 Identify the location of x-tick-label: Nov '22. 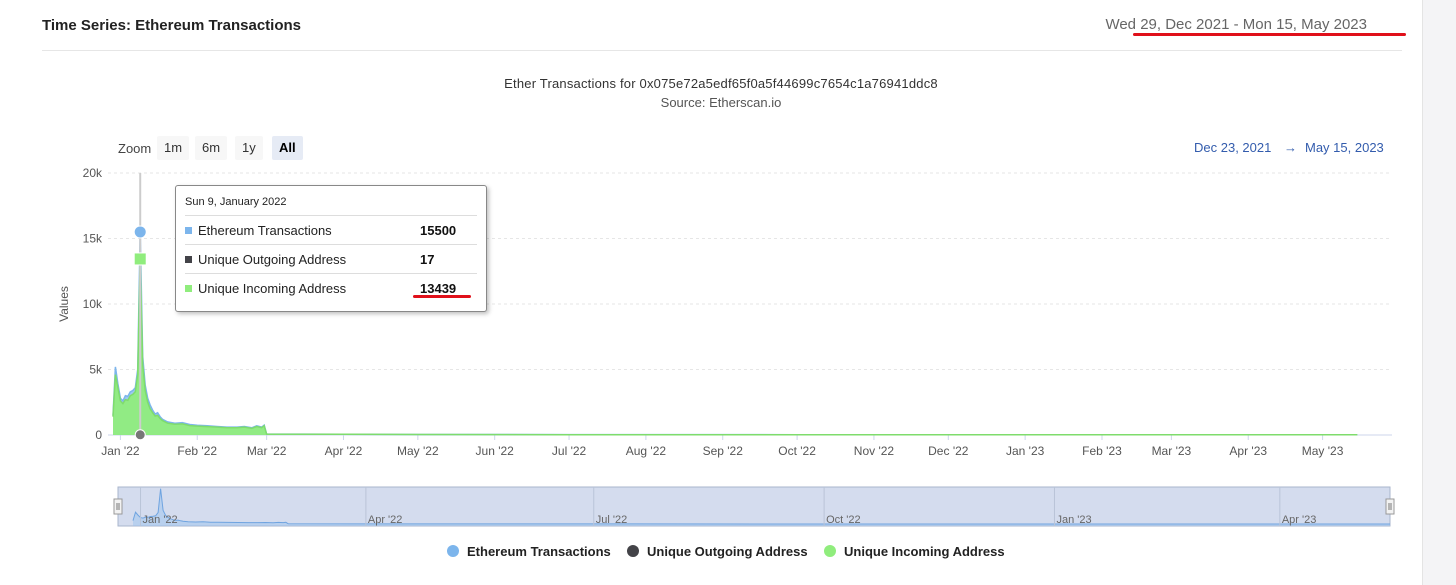
(874, 451).